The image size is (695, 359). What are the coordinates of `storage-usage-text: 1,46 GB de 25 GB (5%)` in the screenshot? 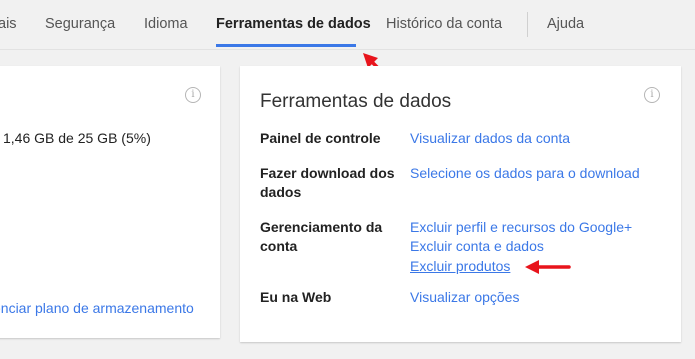 It's located at (77, 138).